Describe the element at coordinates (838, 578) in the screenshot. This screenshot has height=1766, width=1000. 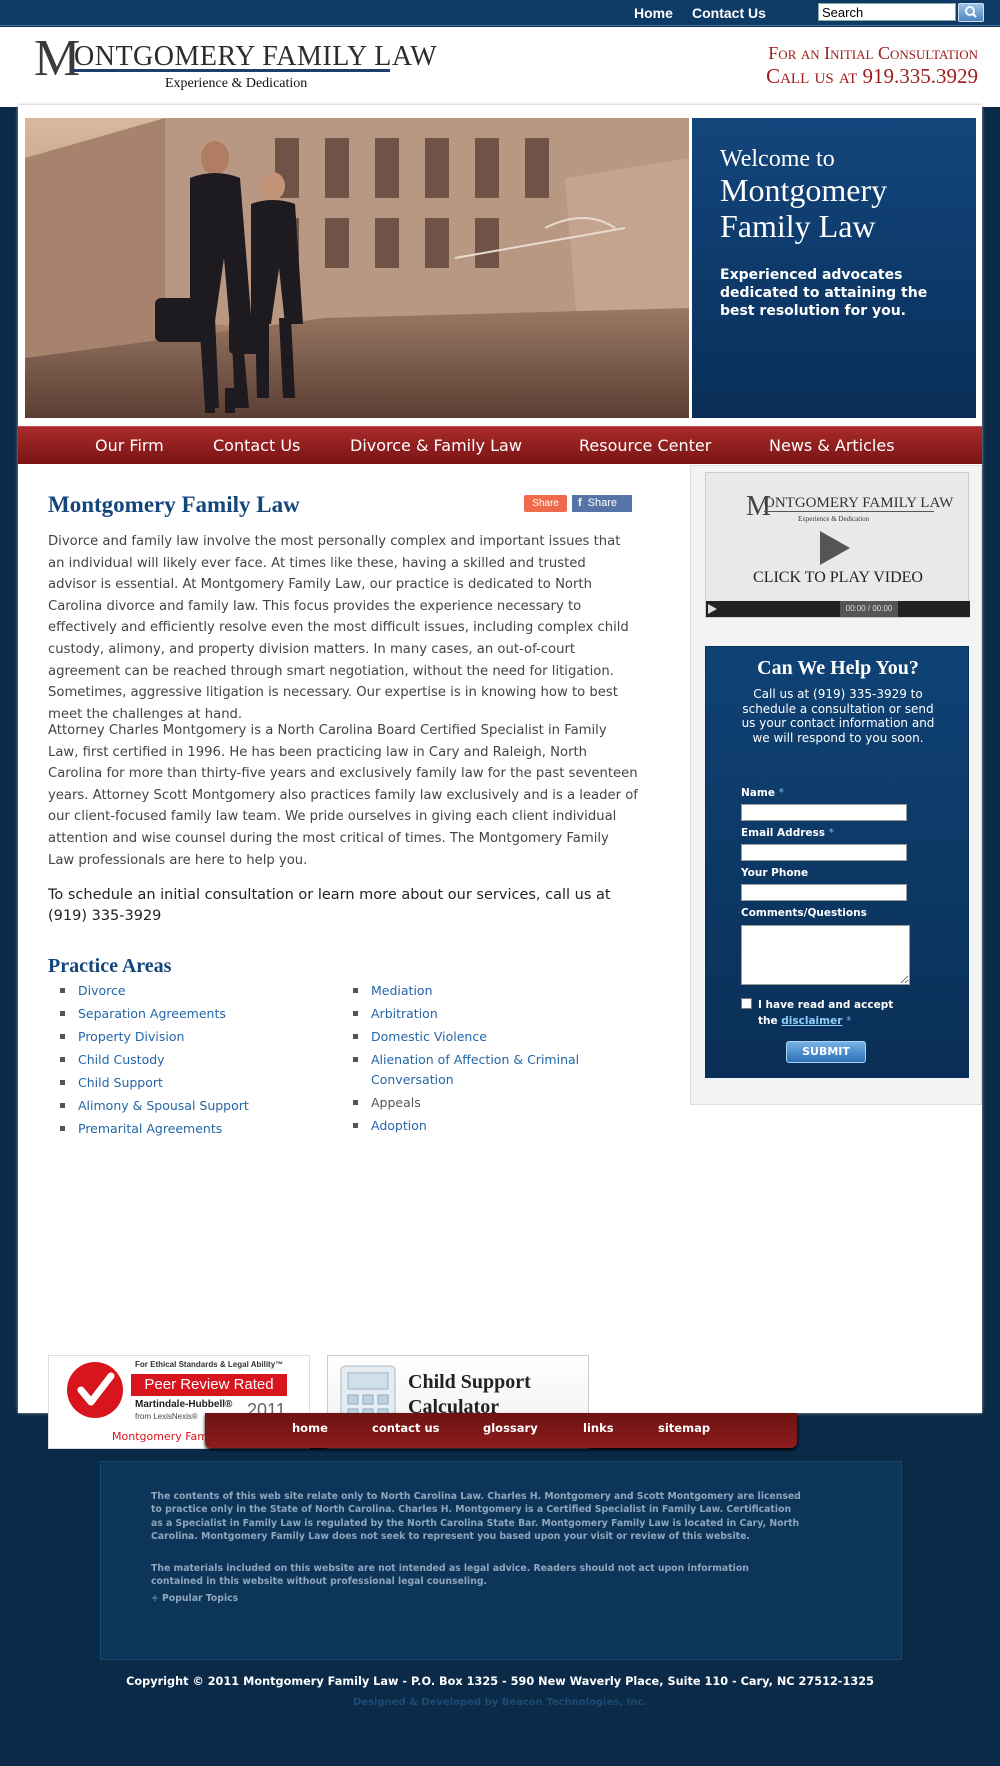
I see `video-cta: CLICK TO PLAY VIDEO` at that location.